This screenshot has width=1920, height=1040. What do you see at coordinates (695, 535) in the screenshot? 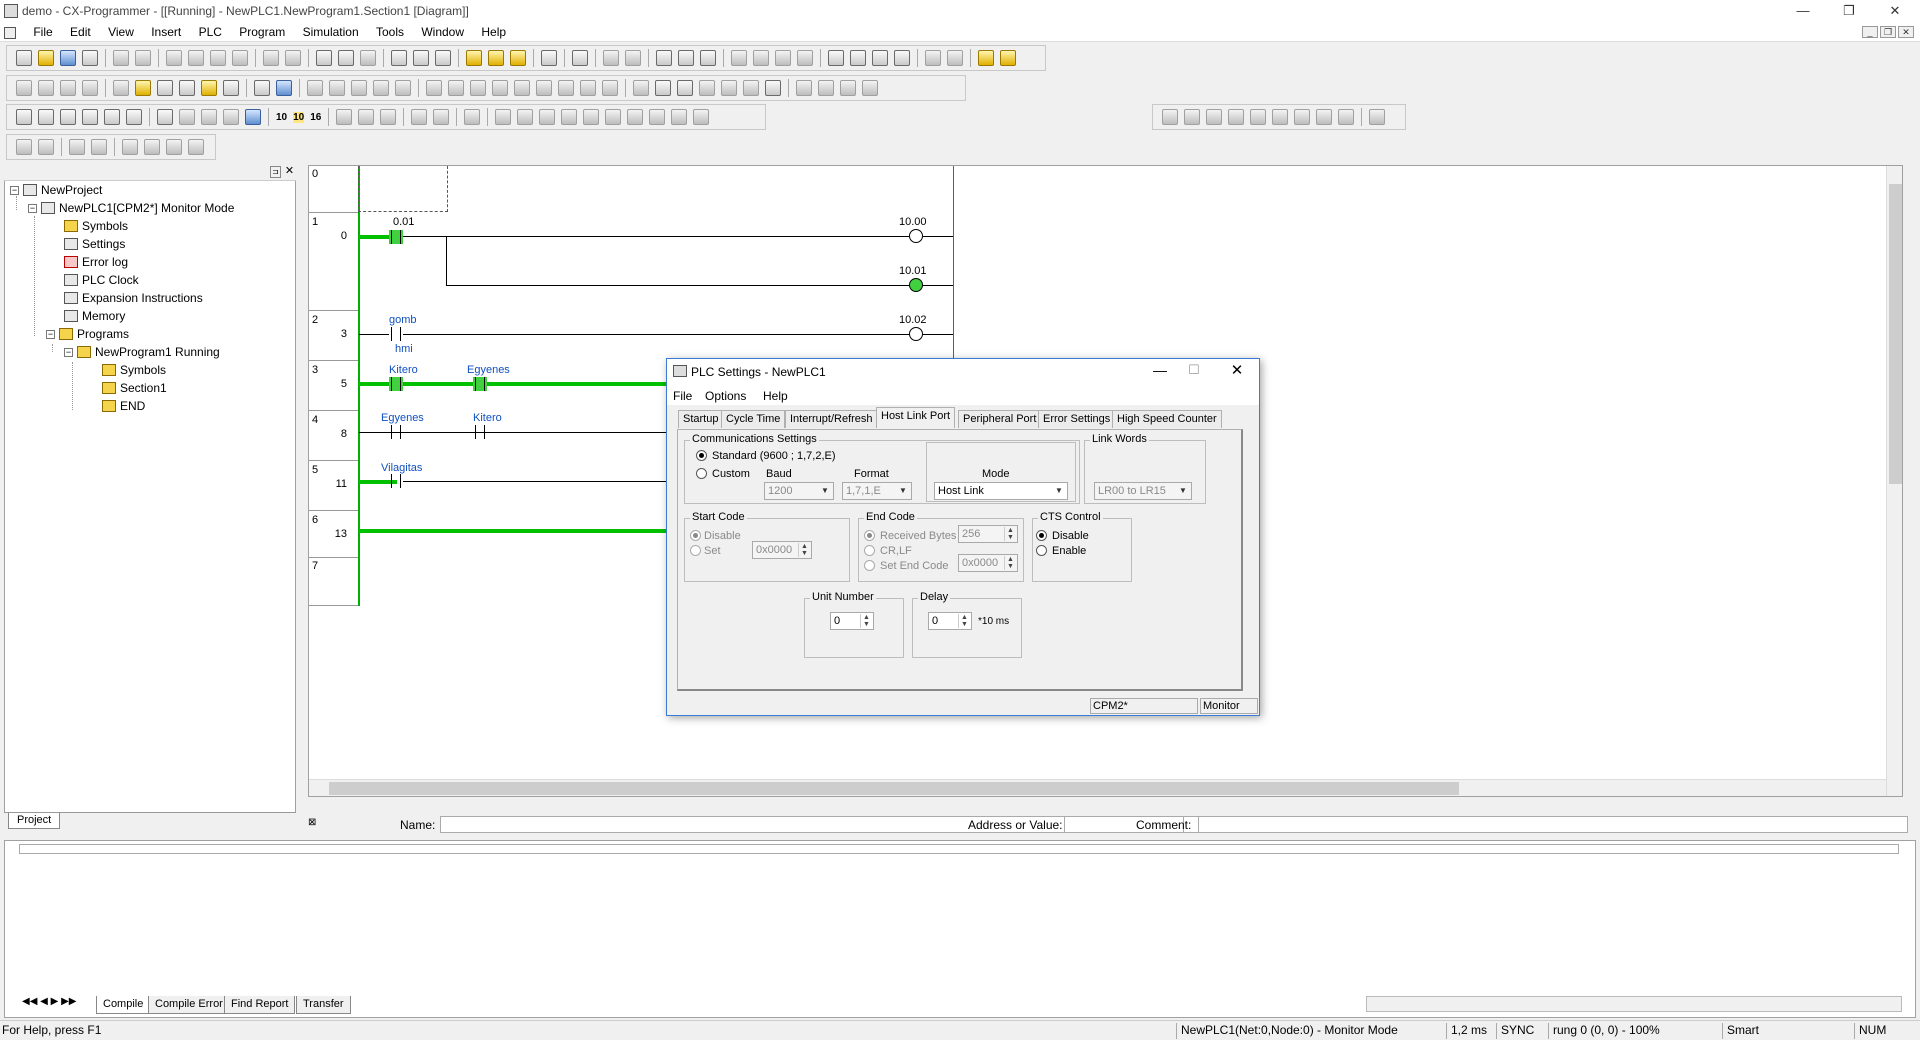
I see `start-code-disable-radio` at bounding box center [695, 535].